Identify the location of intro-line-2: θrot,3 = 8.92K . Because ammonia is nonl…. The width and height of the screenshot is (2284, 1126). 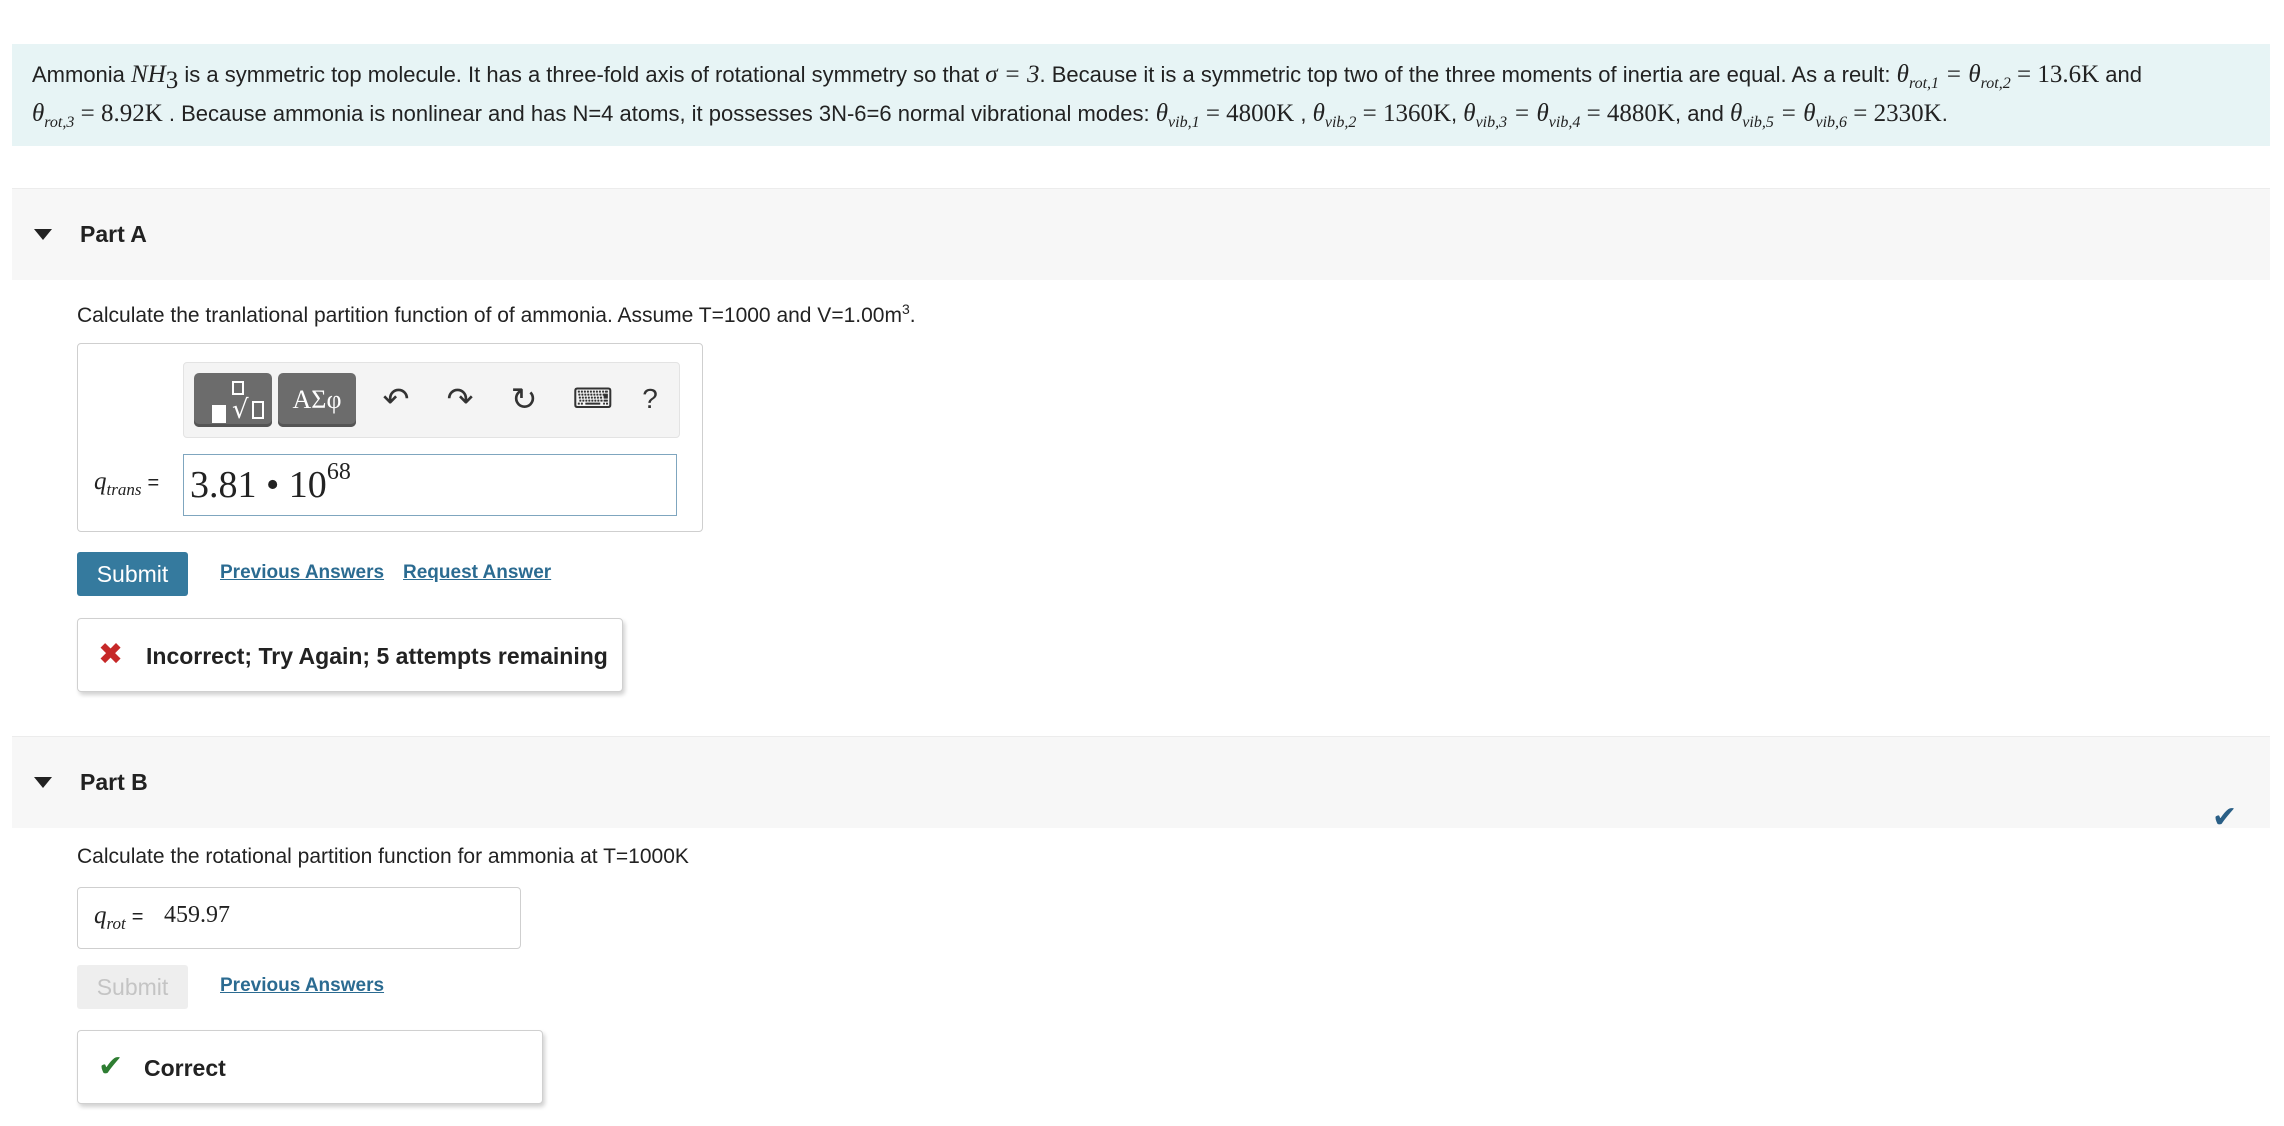
(990, 115).